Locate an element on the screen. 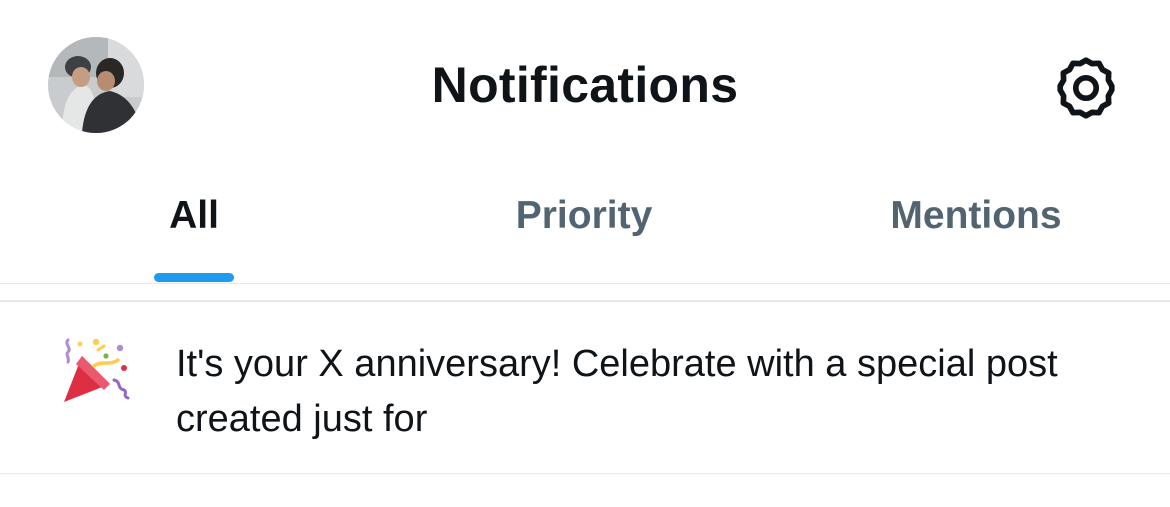 This screenshot has width=1170, height=507. settings-button is located at coordinates (1086, 88).